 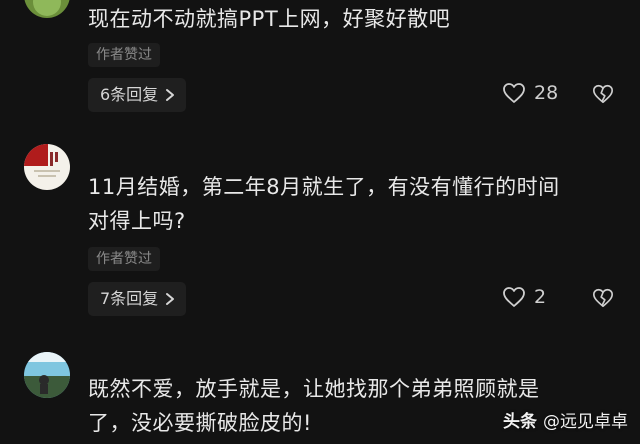 What do you see at coordinates (314, 406) in the screenshot?
I see `comment-text: 既然不爱，放手就是，让她找那个弟弟照顾就是 了，没必要撕破脸皮的!` at bounding box center [314, 406].